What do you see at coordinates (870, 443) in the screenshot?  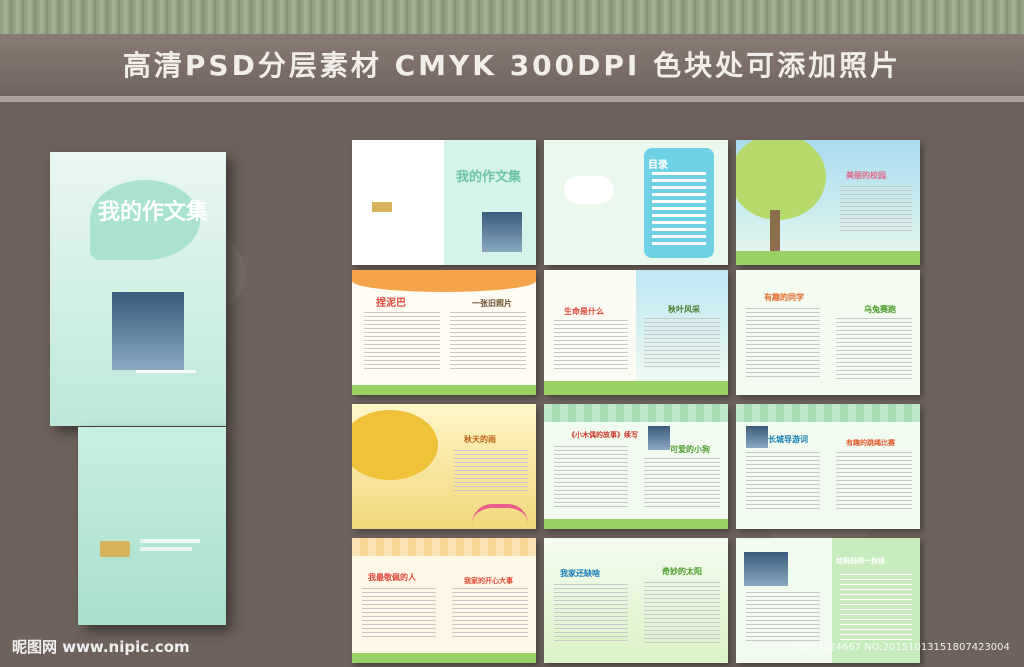 I see `spread-label: 有趣的跳绳比赛` at bounding box center [870, 443].